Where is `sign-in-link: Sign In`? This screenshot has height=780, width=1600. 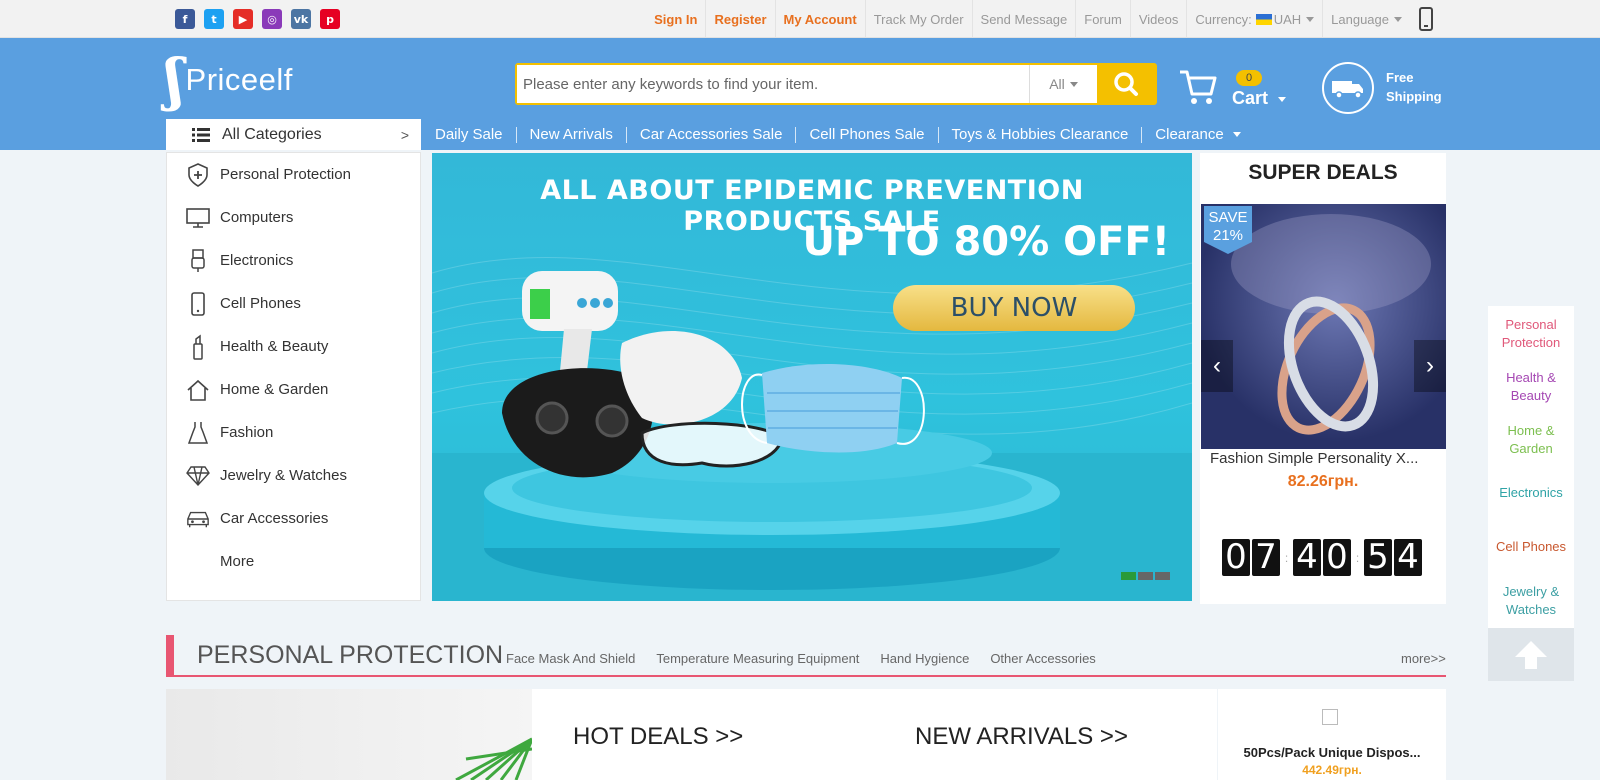 sign-in-link: Sign In is located at coordinates (675, 19).